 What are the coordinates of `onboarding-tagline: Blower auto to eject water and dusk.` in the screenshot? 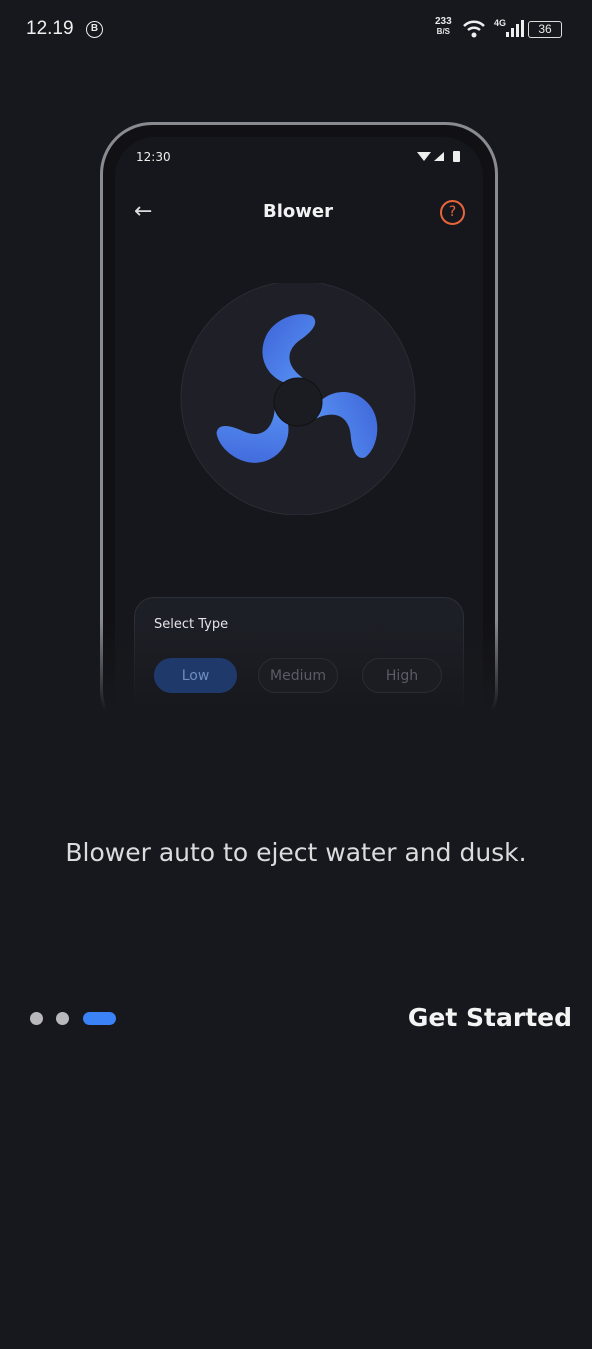 It's located at (296, 852).